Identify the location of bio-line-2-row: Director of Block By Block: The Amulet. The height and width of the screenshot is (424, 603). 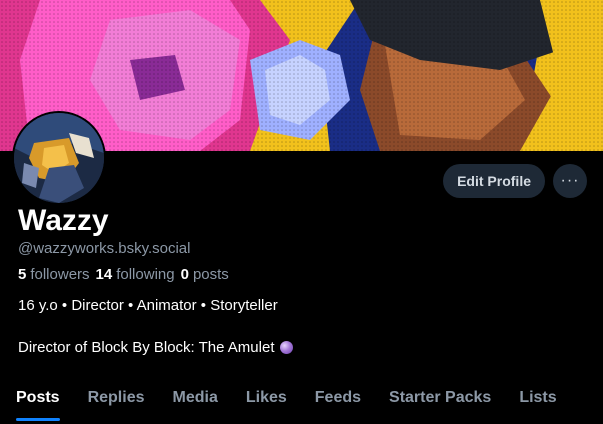
(155, 347).